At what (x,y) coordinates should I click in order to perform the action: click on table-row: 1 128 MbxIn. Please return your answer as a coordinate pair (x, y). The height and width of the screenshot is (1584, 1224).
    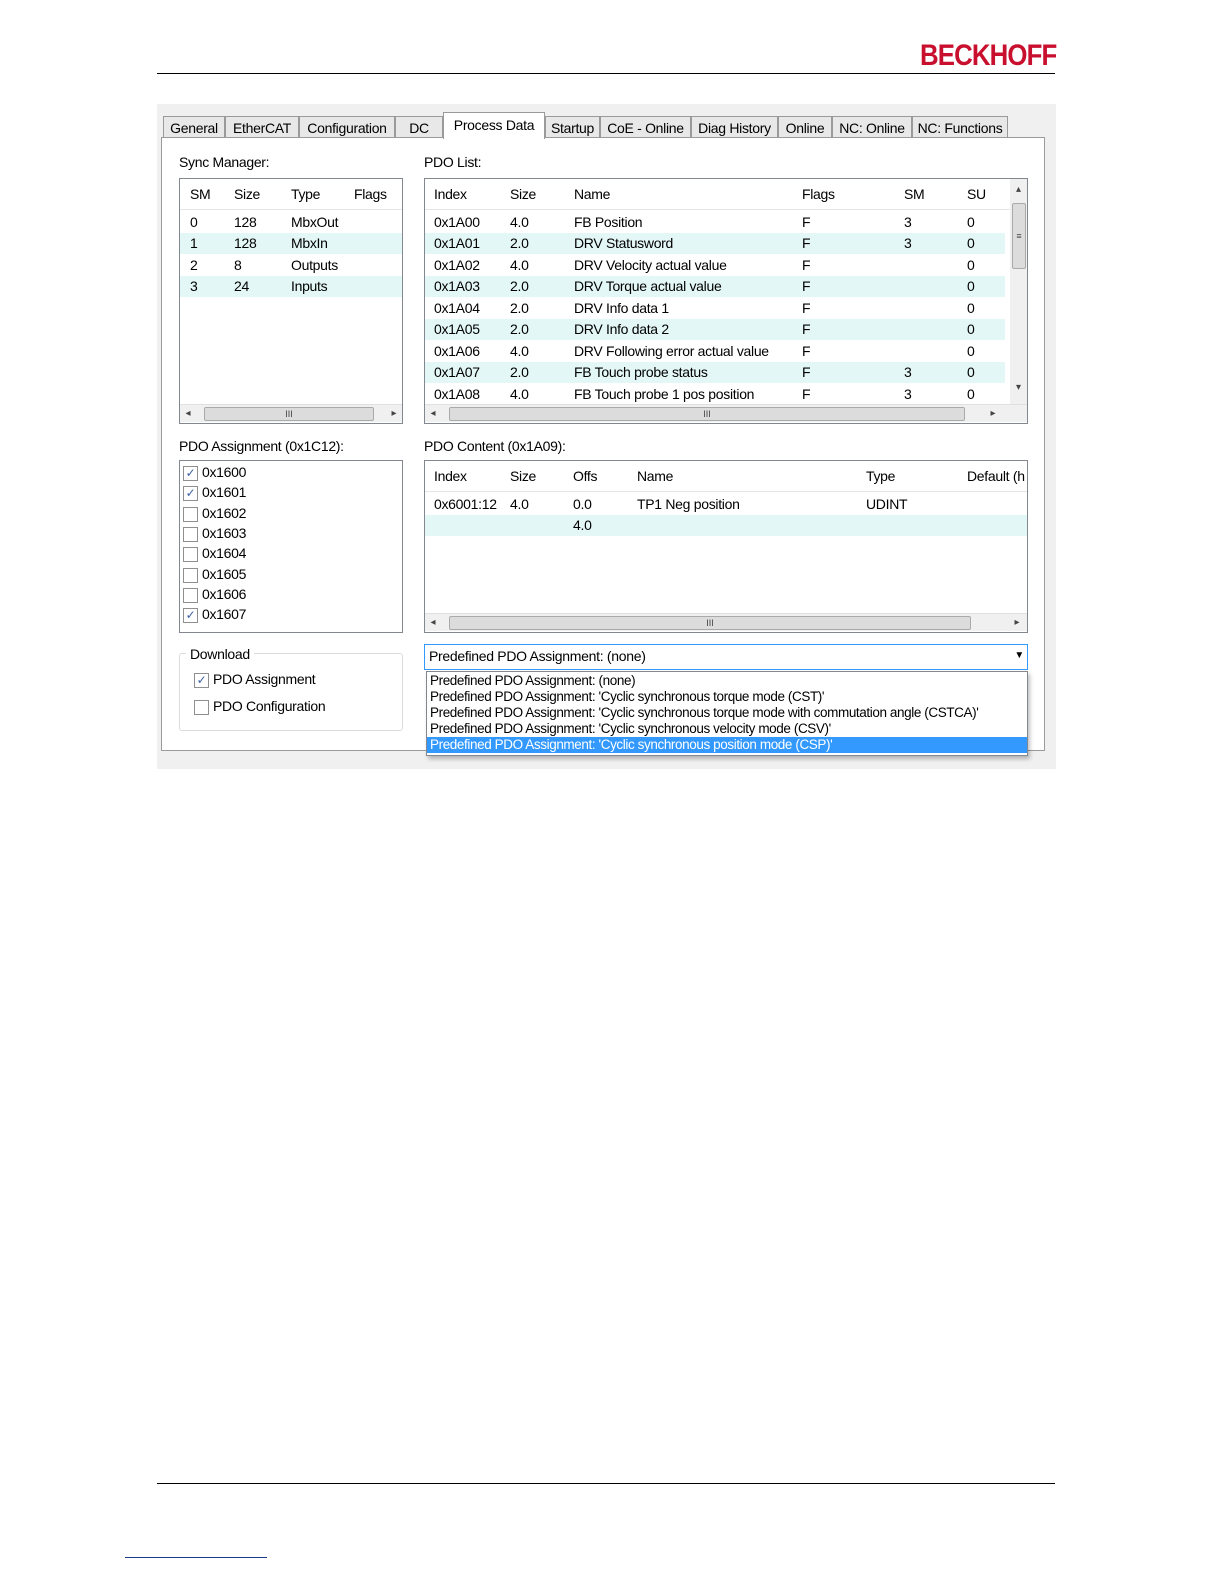
    Looking at the image, I should click on (291, 243).